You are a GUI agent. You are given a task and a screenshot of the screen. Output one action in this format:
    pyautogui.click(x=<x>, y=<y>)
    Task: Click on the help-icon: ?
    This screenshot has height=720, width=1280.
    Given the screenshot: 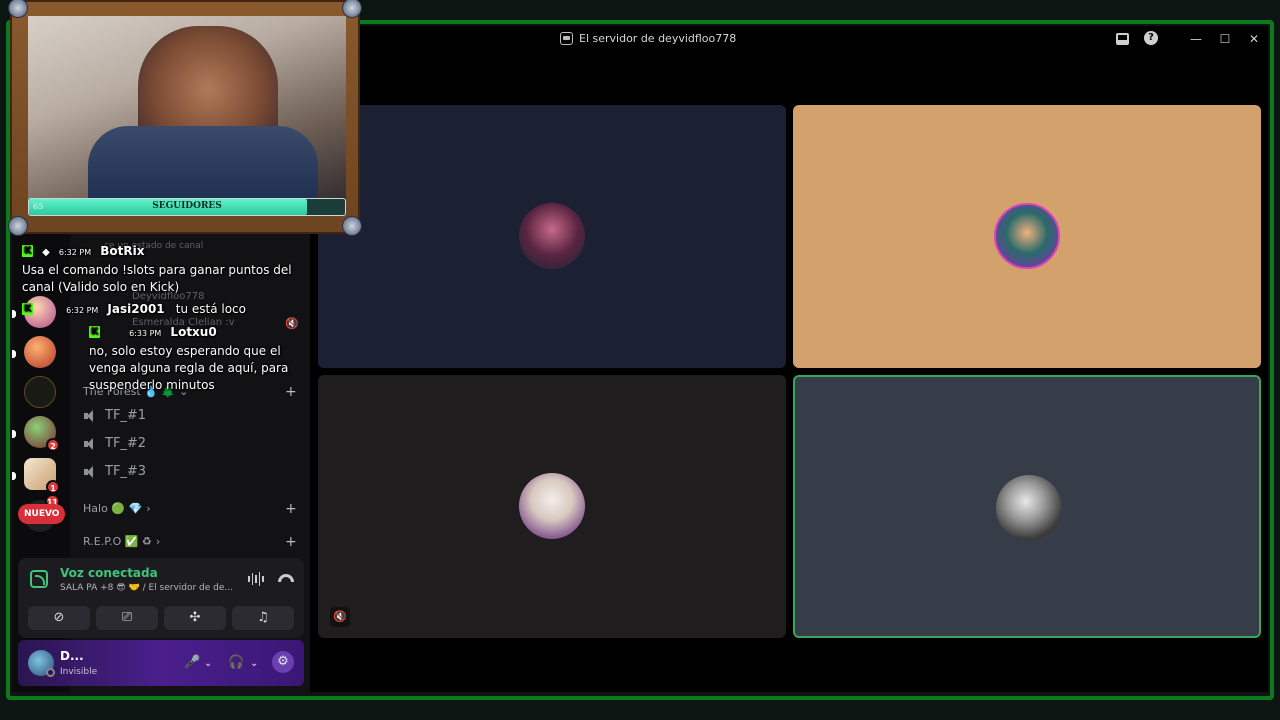 What is the action you would take?
    pyautogui.click(x=1151, y=38)
    